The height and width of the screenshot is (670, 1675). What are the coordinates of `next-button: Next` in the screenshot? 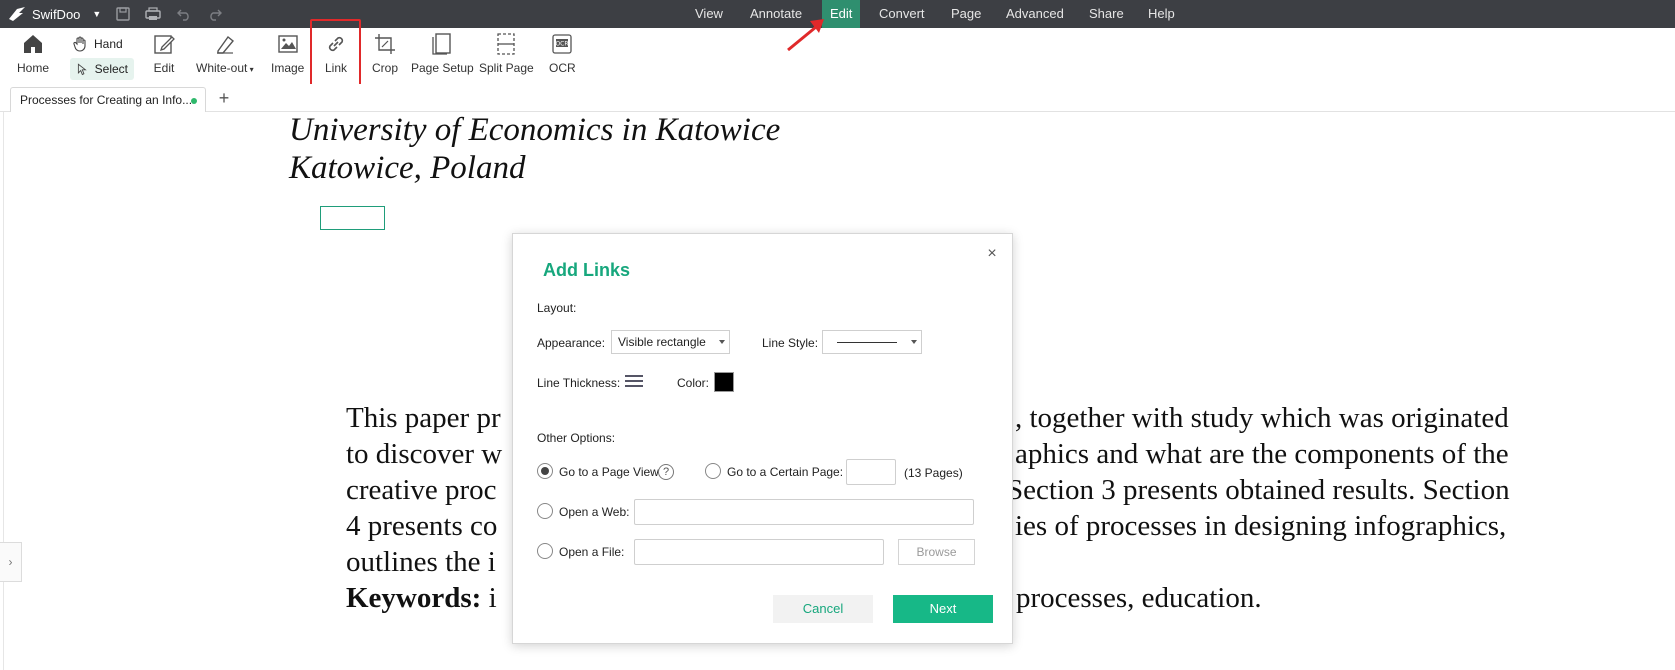 It's located at (943, 609).